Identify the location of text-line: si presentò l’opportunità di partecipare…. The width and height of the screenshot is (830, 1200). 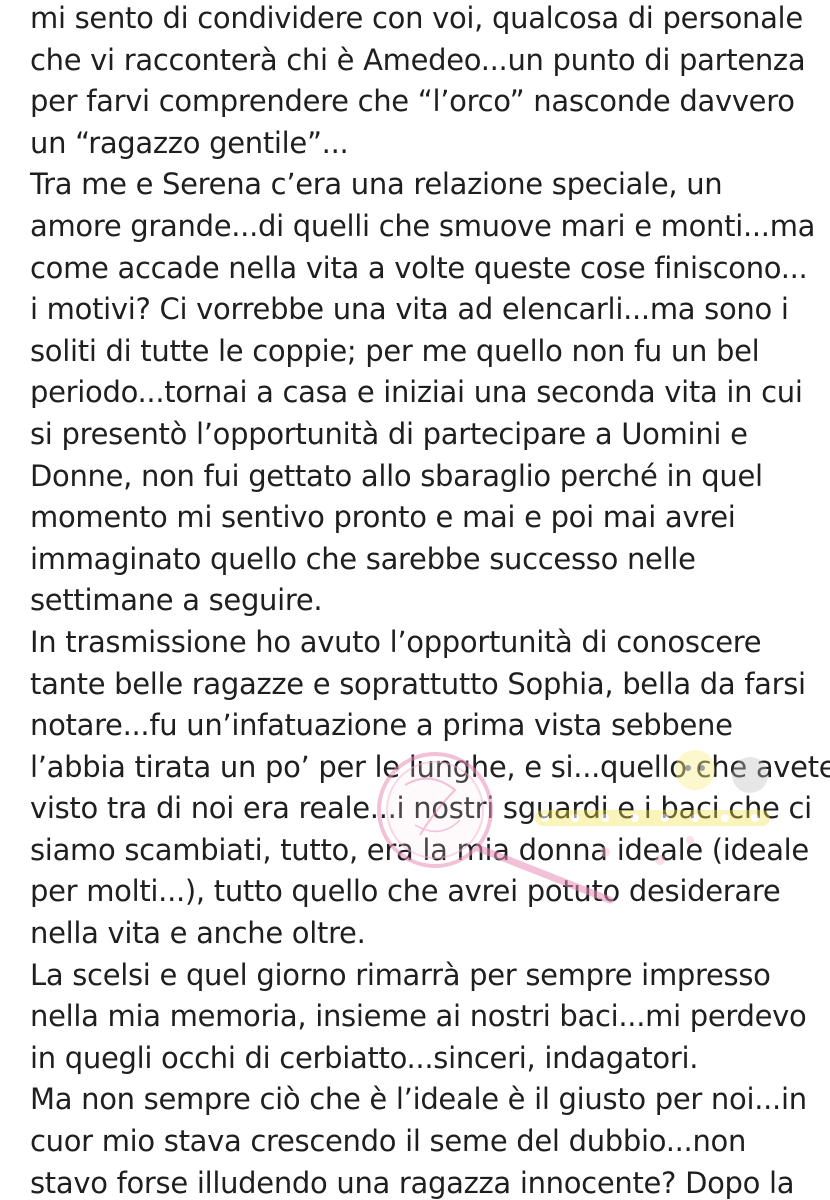
(389, 433).